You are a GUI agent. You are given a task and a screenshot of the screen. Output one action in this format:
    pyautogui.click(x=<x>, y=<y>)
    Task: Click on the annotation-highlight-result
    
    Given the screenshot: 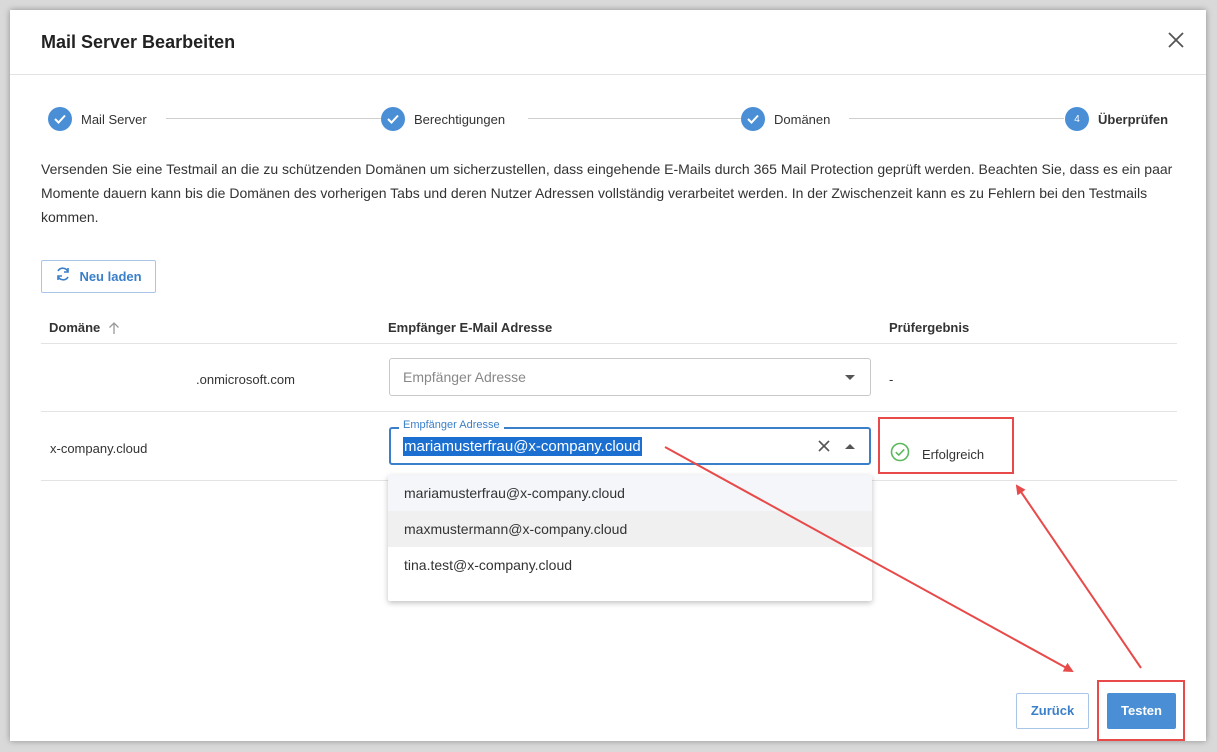 What is the action you would take?
    pyautogui.click(x=946, y=445)
    